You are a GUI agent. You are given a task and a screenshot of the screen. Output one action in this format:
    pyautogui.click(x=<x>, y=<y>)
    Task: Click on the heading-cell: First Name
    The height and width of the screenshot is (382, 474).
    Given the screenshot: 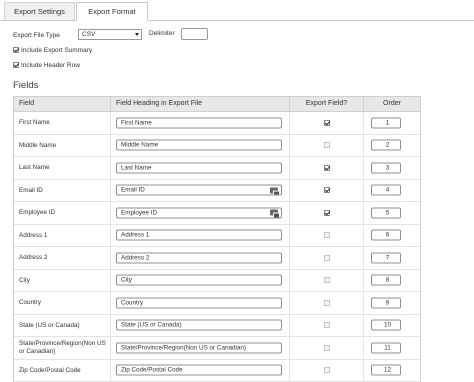 What is the action you would take?
    pyautogui.click(x=200, y=123)
    